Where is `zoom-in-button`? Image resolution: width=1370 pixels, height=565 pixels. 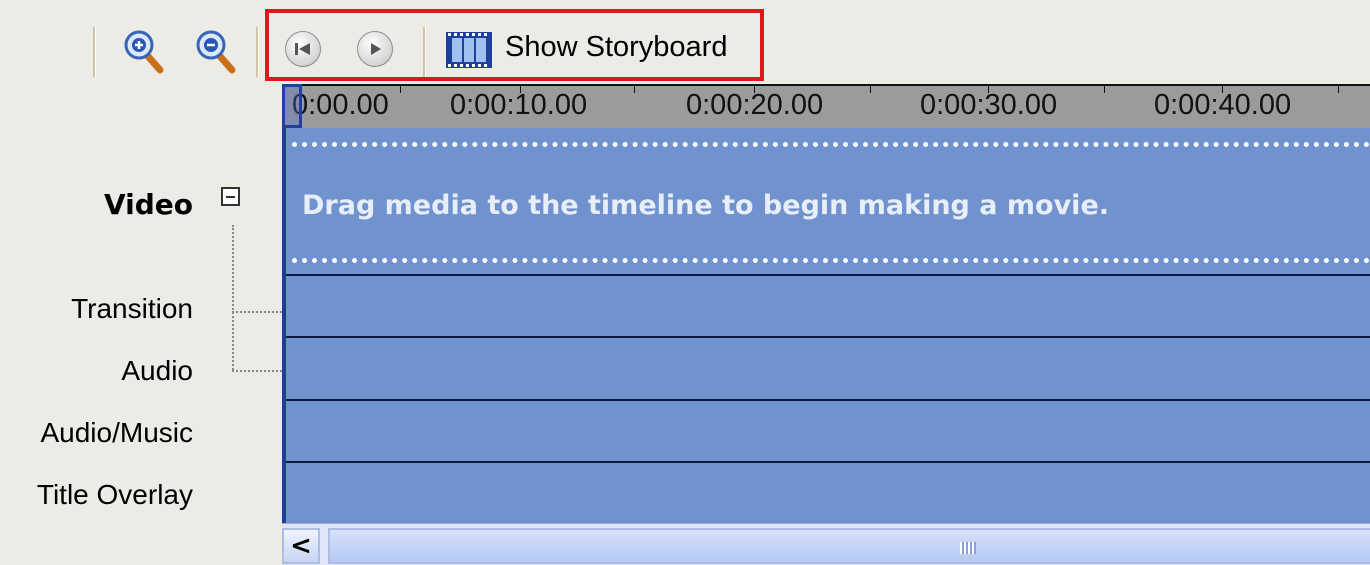
zoom-in-button is located at coordinates (144, 51).